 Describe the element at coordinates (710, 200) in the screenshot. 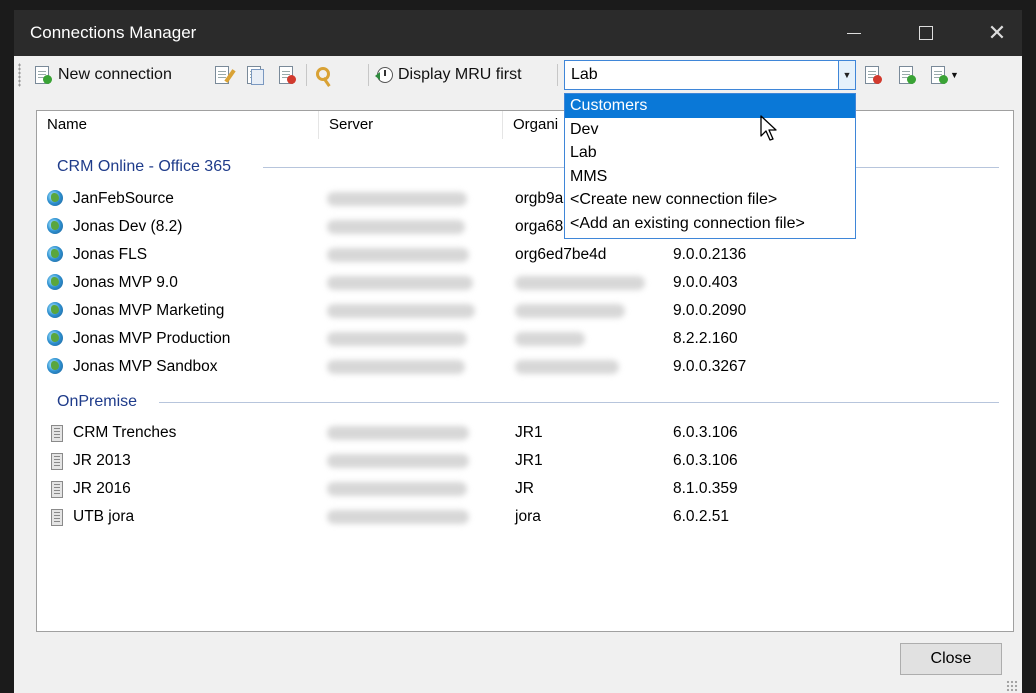

I see `dropdown-option-create-new-file: <Create new connection file>` at that location.